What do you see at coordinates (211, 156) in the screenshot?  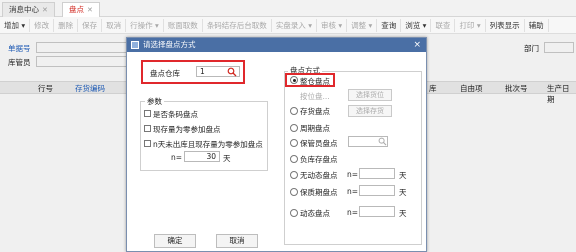 I see `n-days-value: 30` at bounding box center [211, 156].